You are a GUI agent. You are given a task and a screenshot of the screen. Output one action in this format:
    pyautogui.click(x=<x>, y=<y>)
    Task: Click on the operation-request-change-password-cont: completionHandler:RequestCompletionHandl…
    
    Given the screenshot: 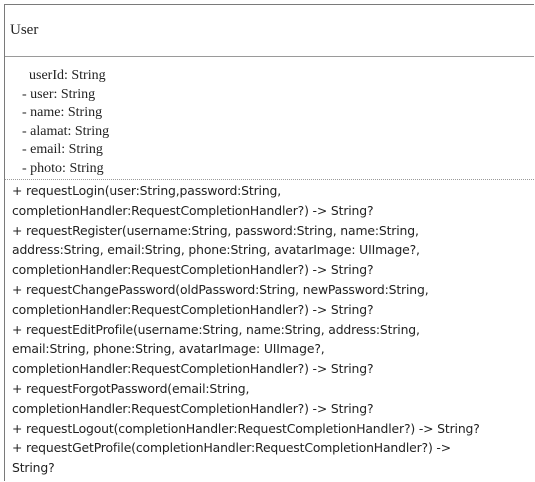 What is the action you would take?
    pyautogui.click(x=193, y=309)
    